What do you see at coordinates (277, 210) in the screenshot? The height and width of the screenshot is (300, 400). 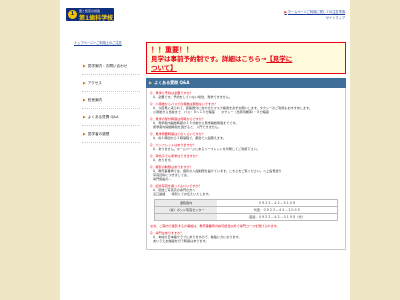 I see `contact-phone: 代表：０９２３－４２－２０６５` at bounding box center [277, 210].